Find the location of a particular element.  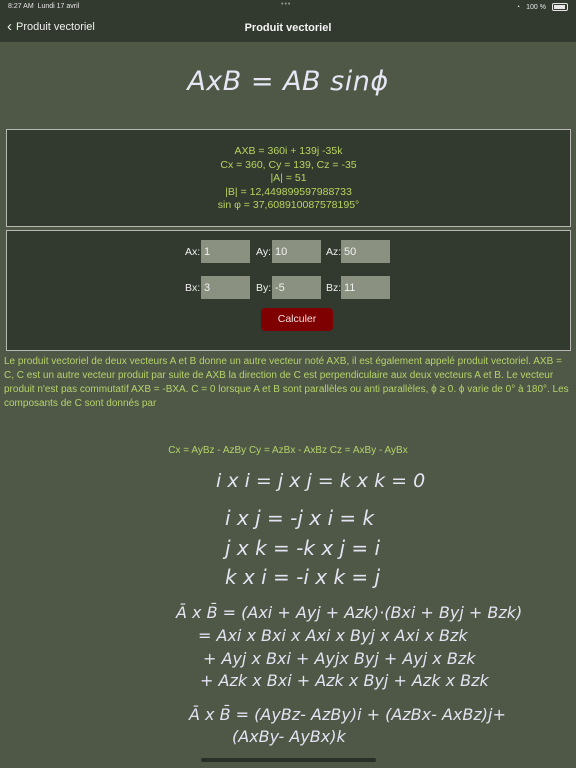

ax-label: Ax: is located at coordinates (193, 252).